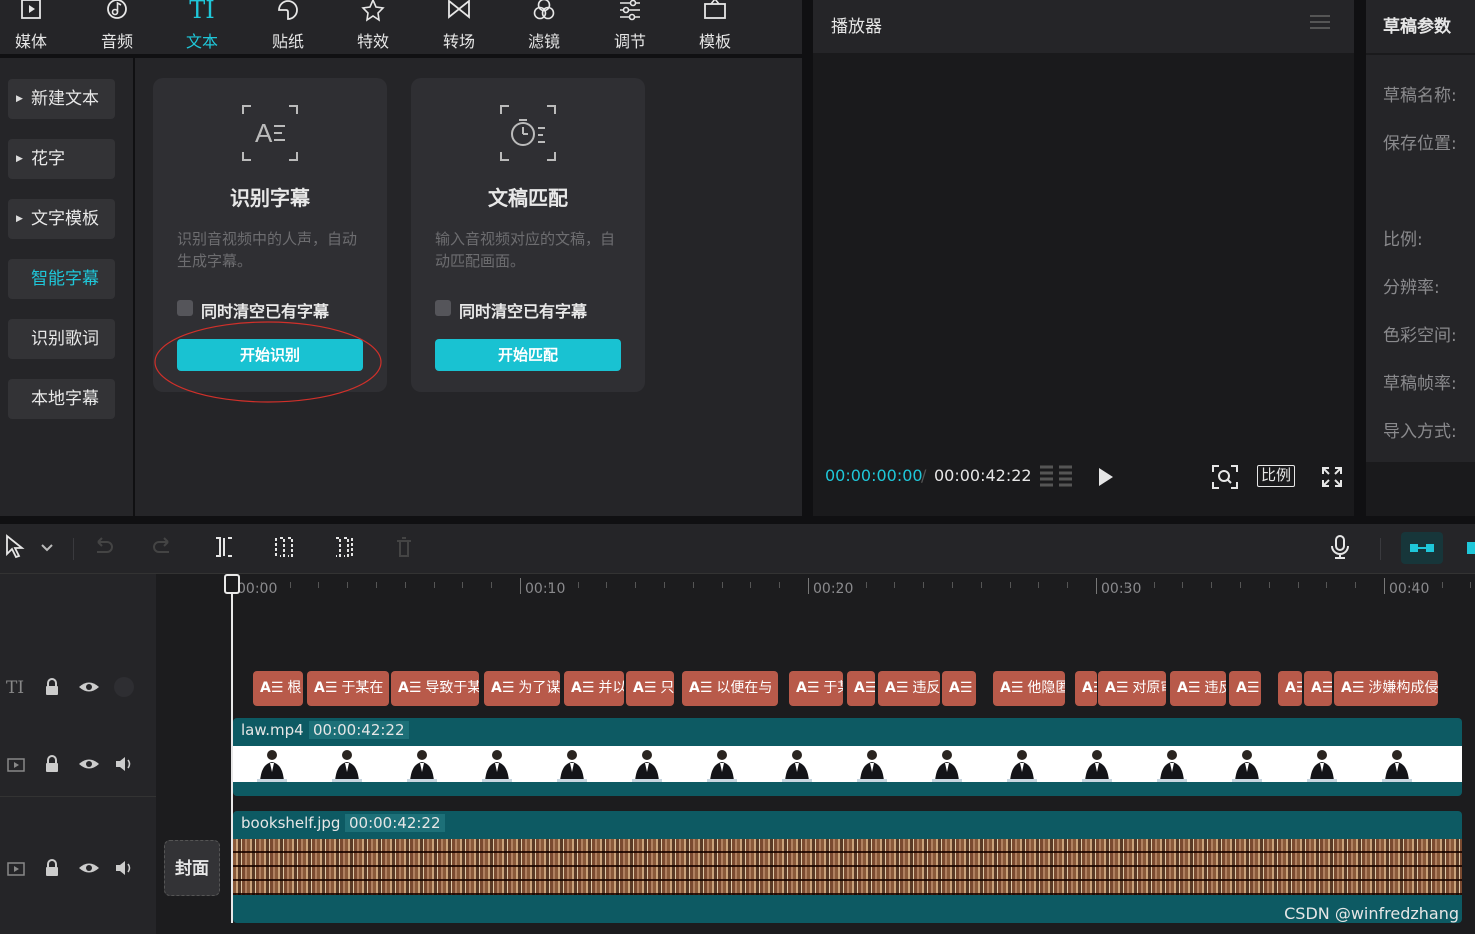 The width and height of the screenshot is (1475, 934). What do you see at coordinates (528, 133) in the screenshot?
I see `script-match-icon` at bounding box center [528, 133].